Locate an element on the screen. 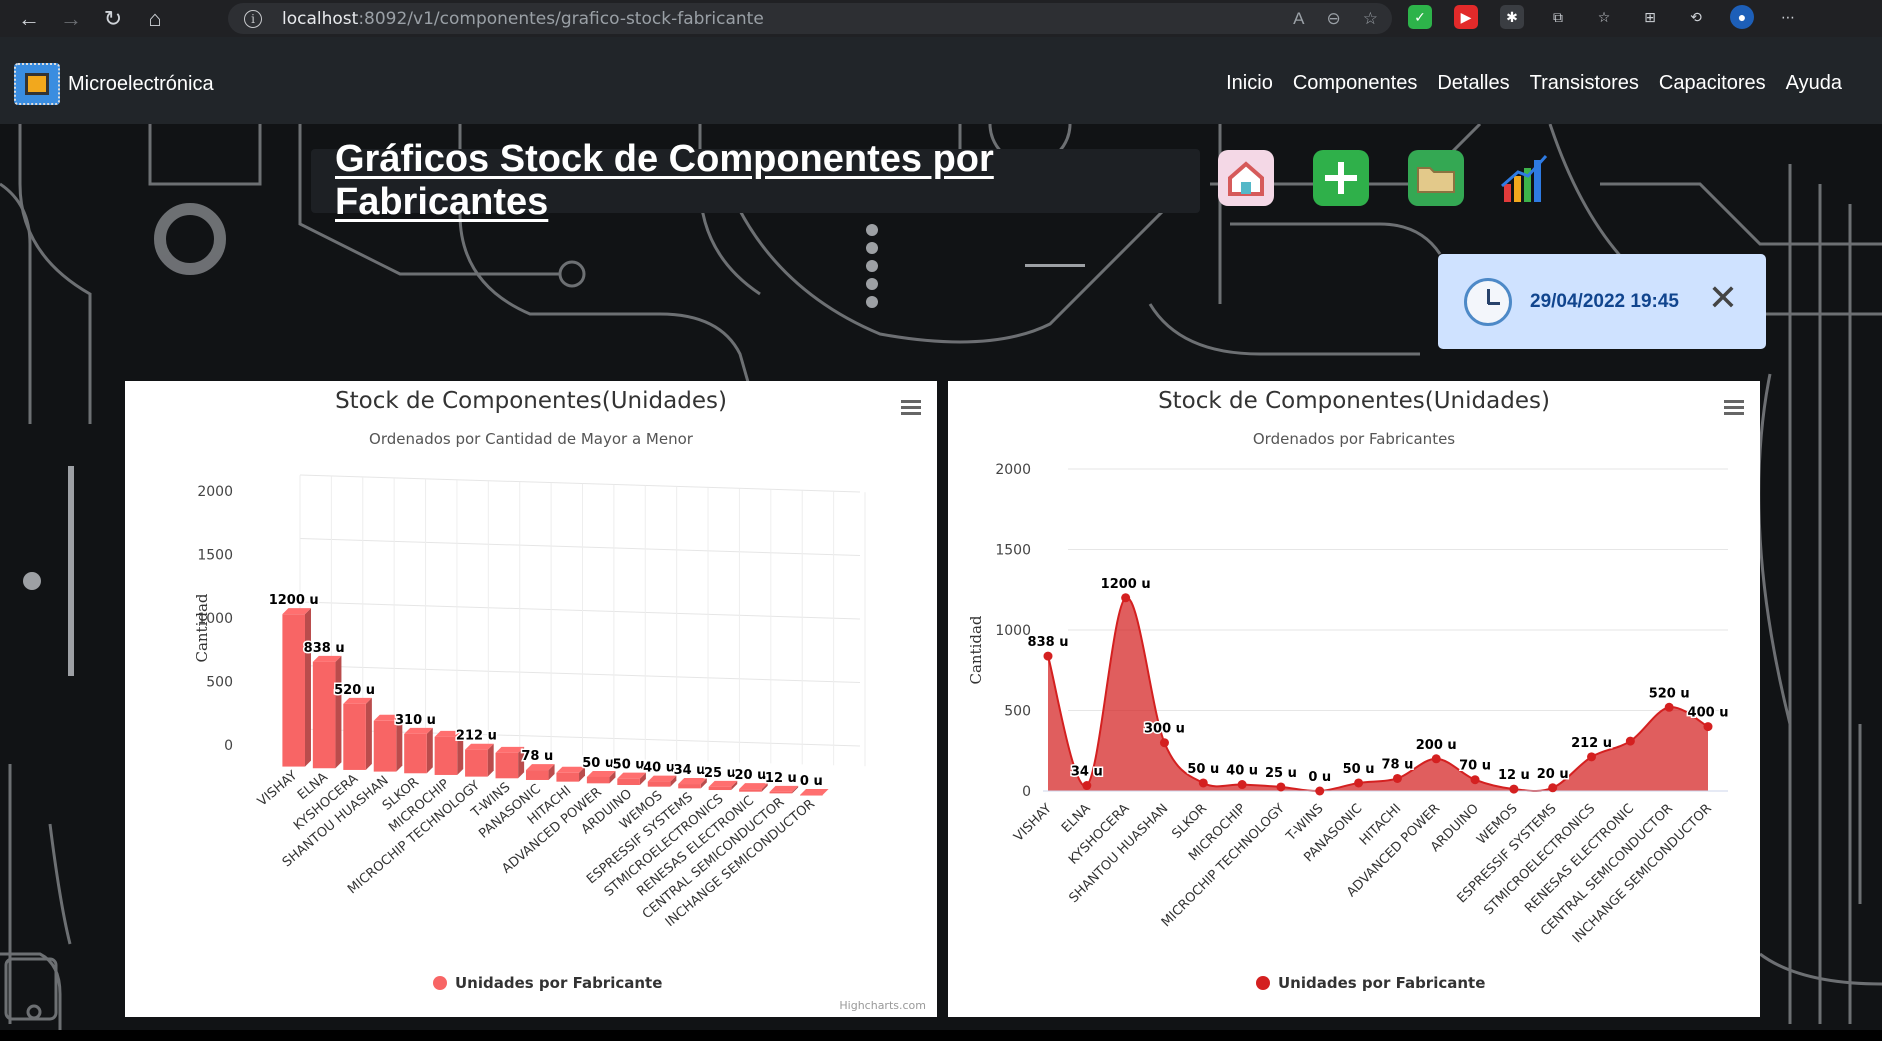  brand: Microelectrónica is located at coordinates (114, 84).